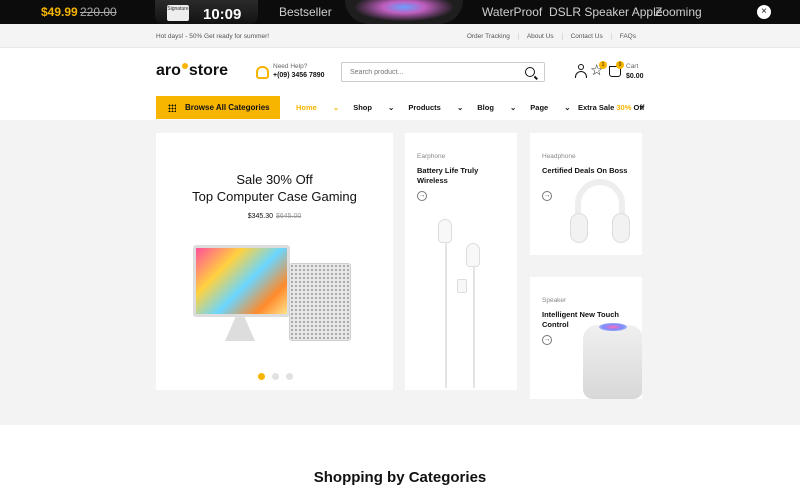 Image resolution: width=800 pixels, height=500 pixels. What do you see at coordinates (539, 36) in the screenshot?
I see `about-us-link: About Us` at bounding box center [539, 36].